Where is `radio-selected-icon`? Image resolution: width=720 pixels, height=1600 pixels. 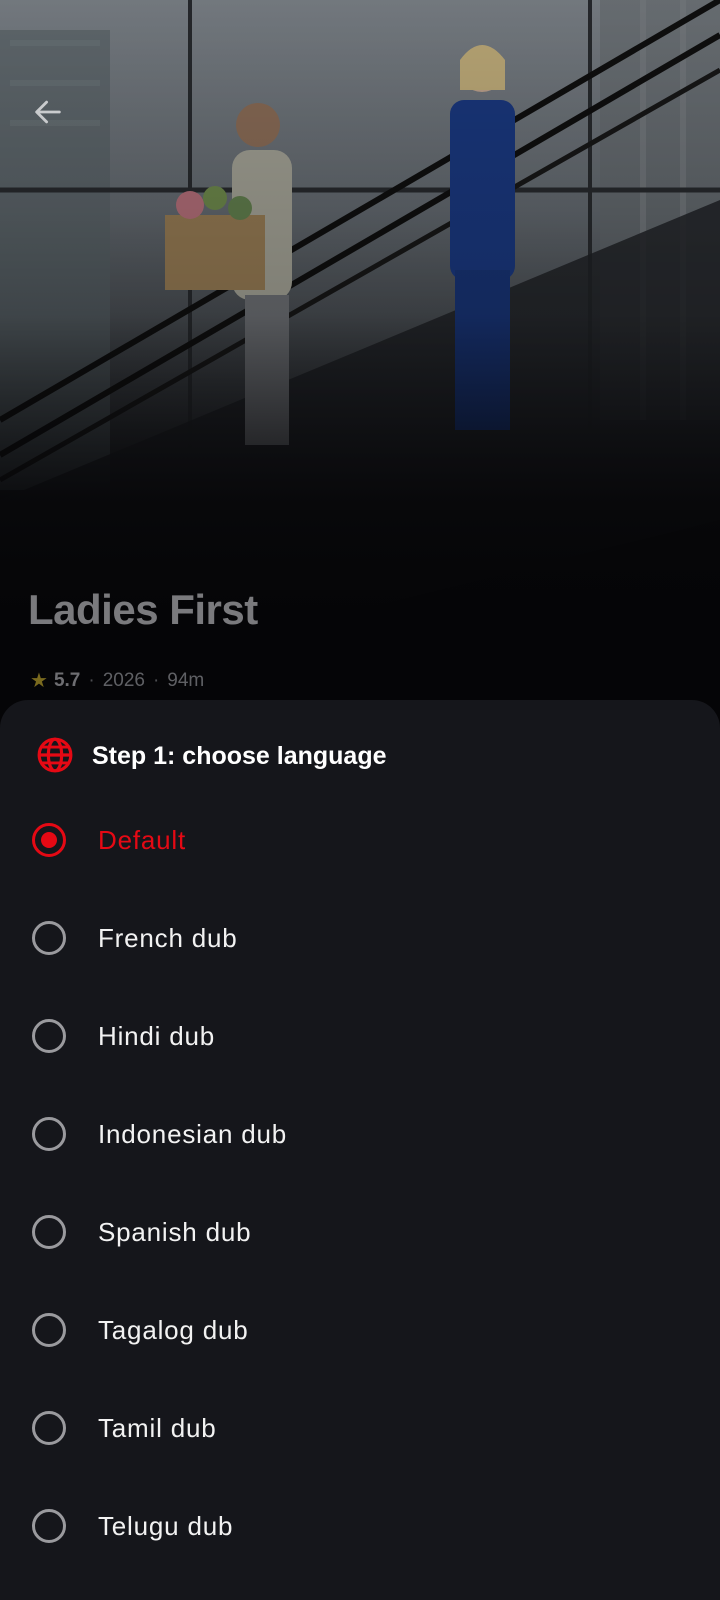 radio-selected-icon is located at coordinates (49, 840).